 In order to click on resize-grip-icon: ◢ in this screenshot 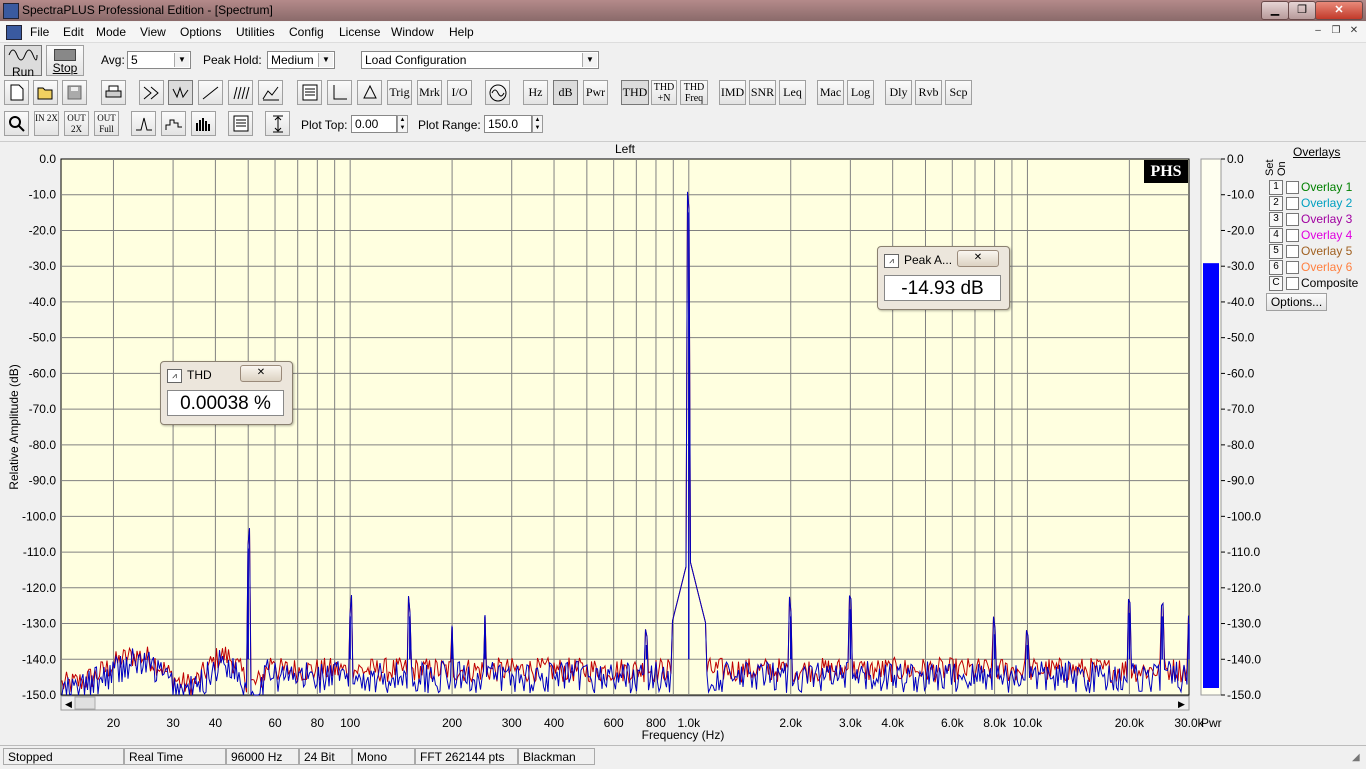, I will do `click(1356, 757)`.